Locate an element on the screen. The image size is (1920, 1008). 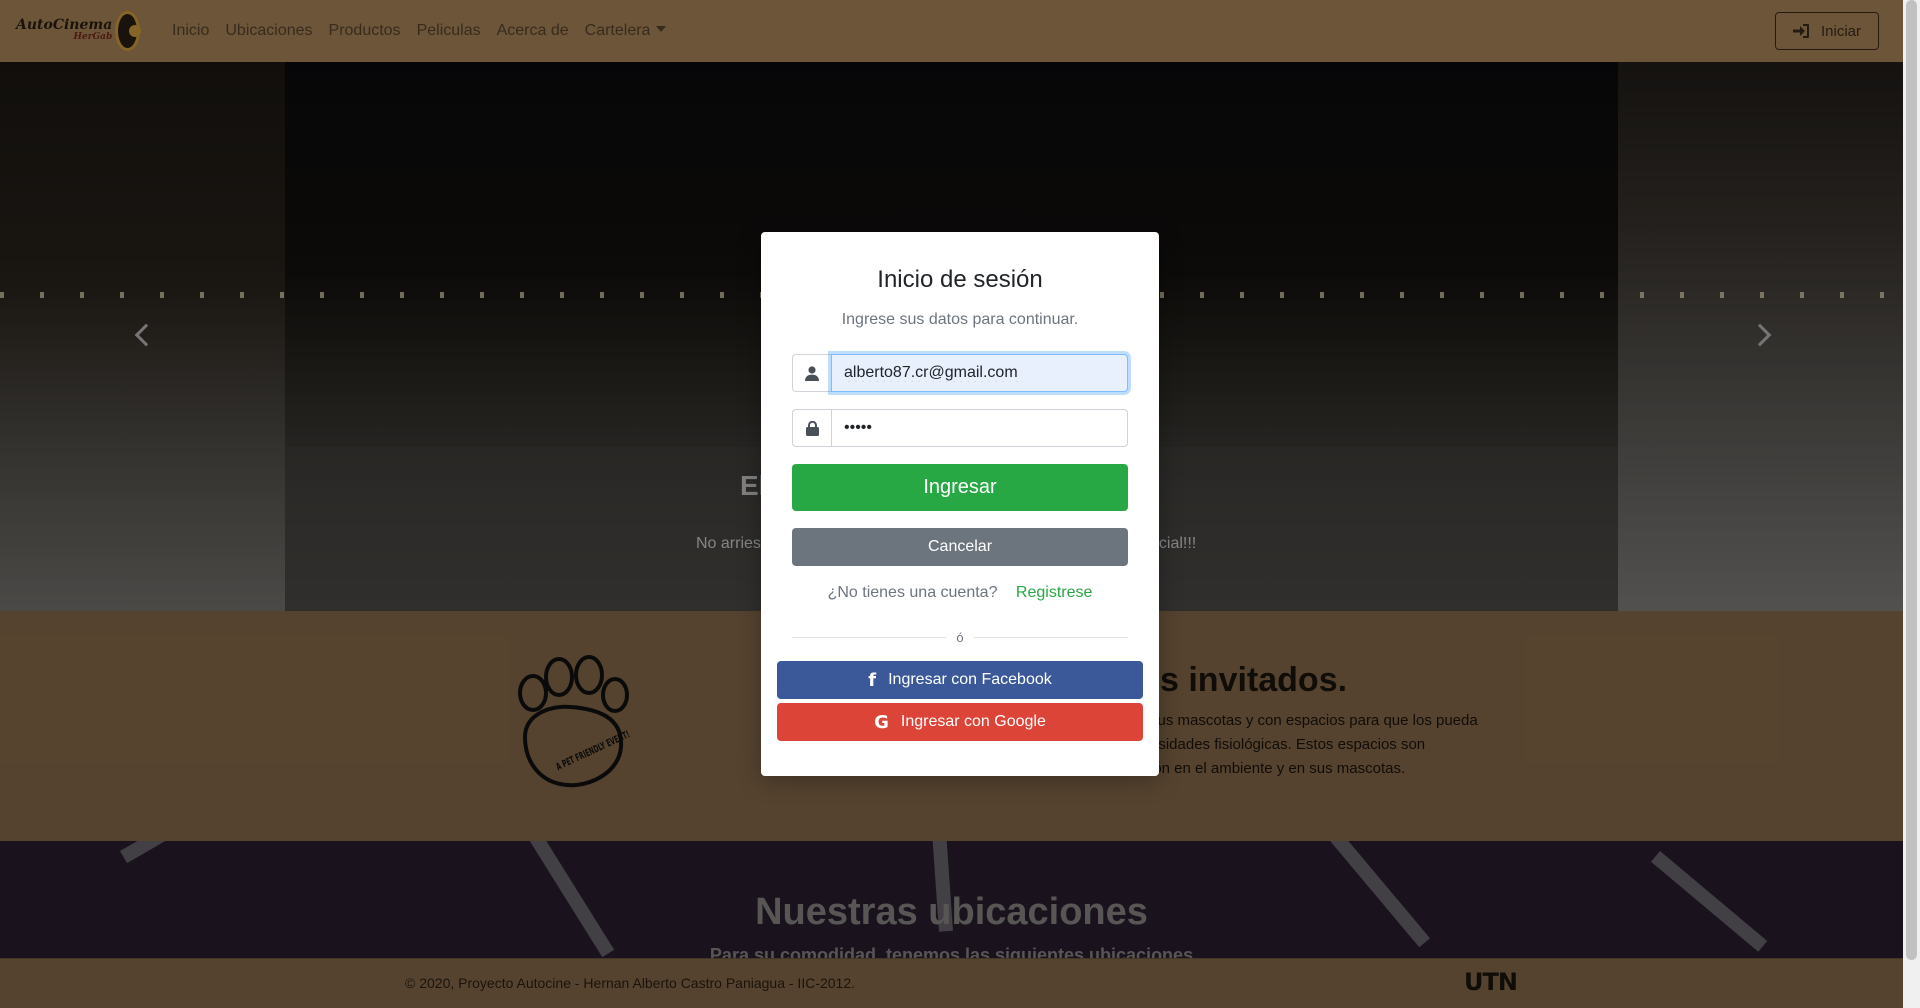
google-icon: G is located at coordinates (881, 722).